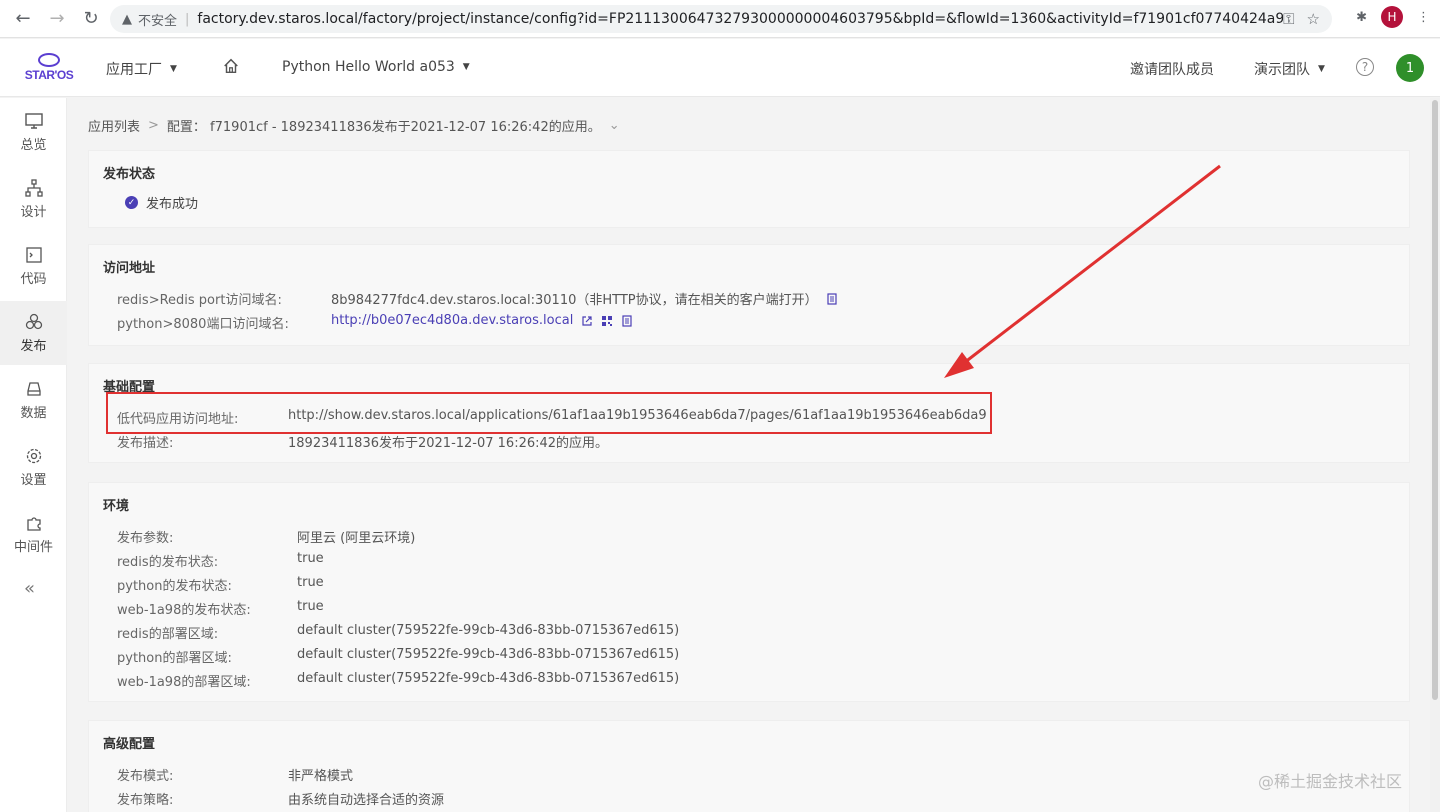 This screenshot has height=812, width=1440. Describe the element at coordinates (33, 321) in the screenshot. I see `cluster-icon` at that location.